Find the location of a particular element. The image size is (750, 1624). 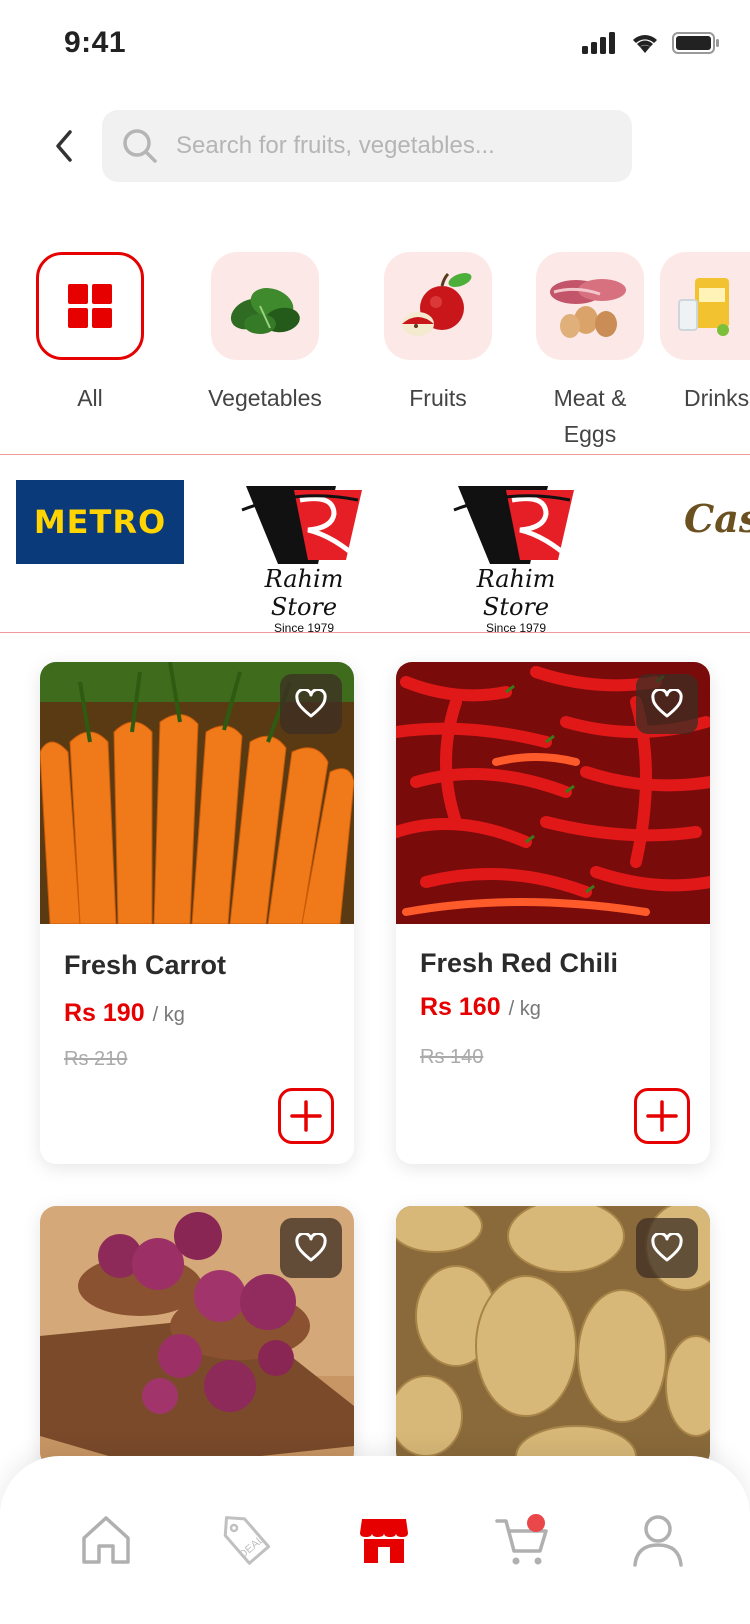

drinks-image is located at coordinates (703, 307).